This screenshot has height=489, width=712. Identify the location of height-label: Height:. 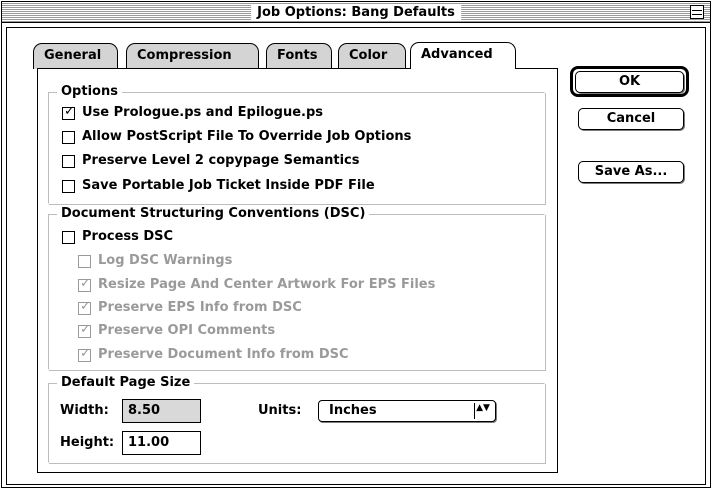
(87, 442).